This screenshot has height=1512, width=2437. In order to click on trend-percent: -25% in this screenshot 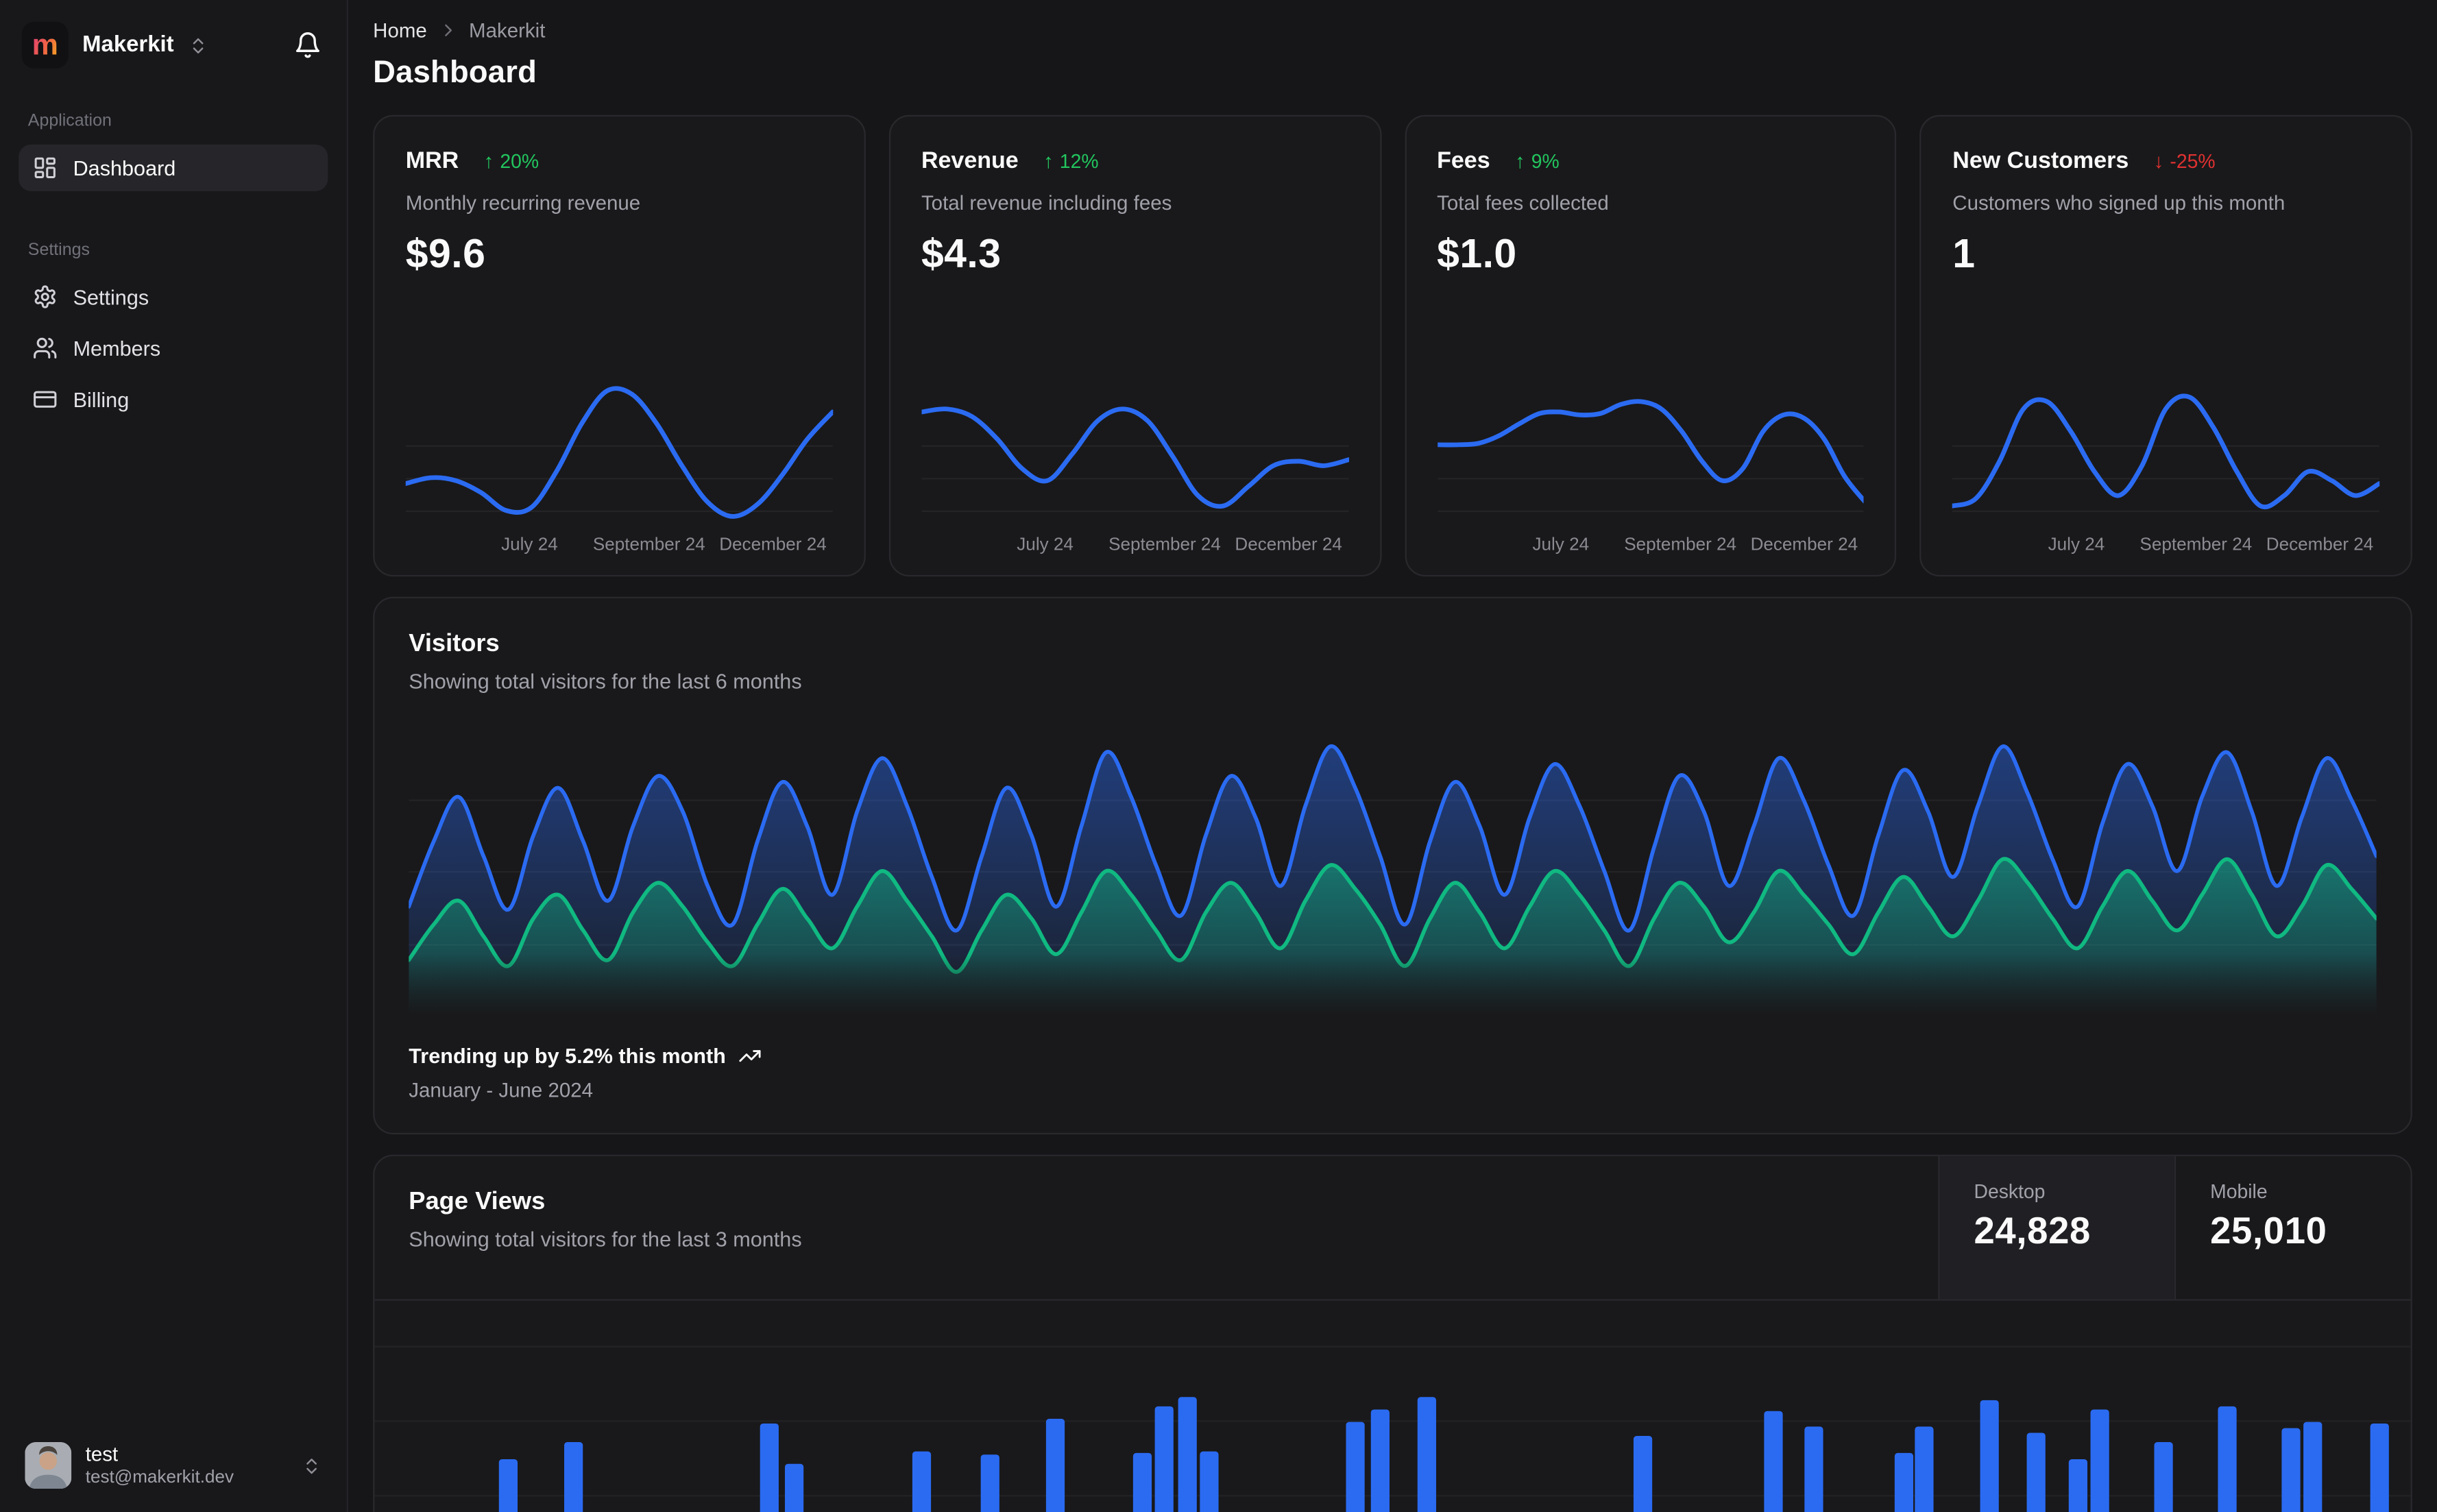, I will do `click(2193, 161)`.